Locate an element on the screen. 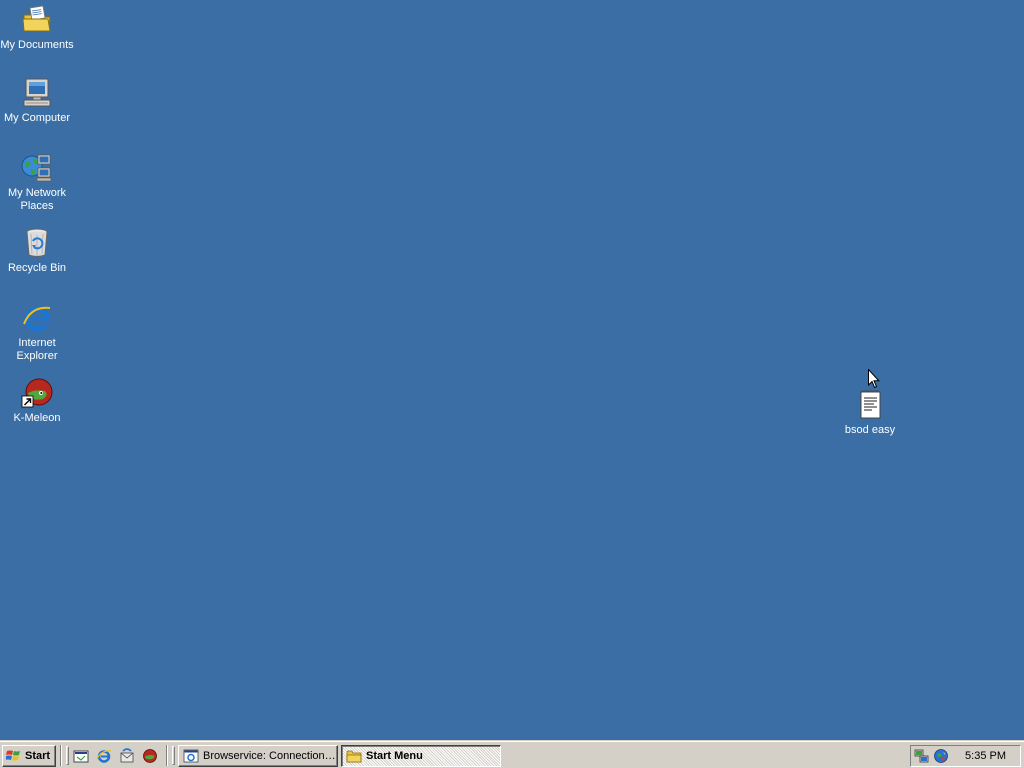  show-desktop-icon is located at coordinates (81, 756).